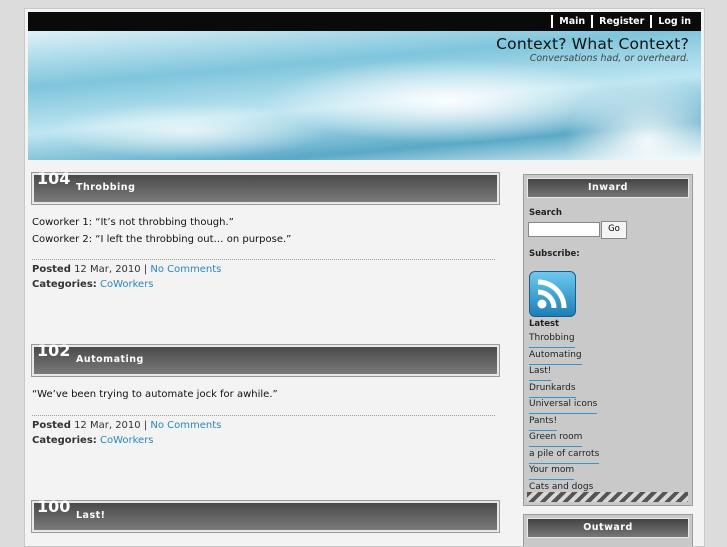 This screenshot has width=727, height=547. I want to click on latest-label: Latest, so click(544, 324).